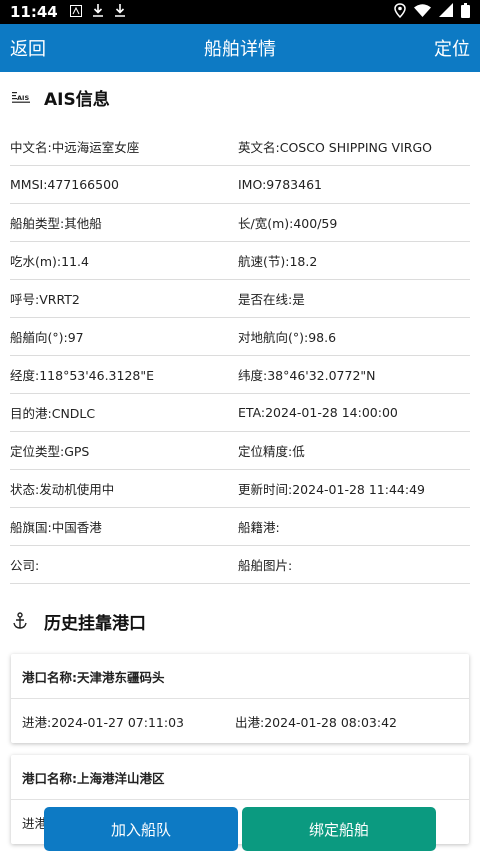 The image size is (480, 852). Describe the element at coordinates (265, 565) in the screenshot. I see `info-cell: 船舶图片:` at that location.